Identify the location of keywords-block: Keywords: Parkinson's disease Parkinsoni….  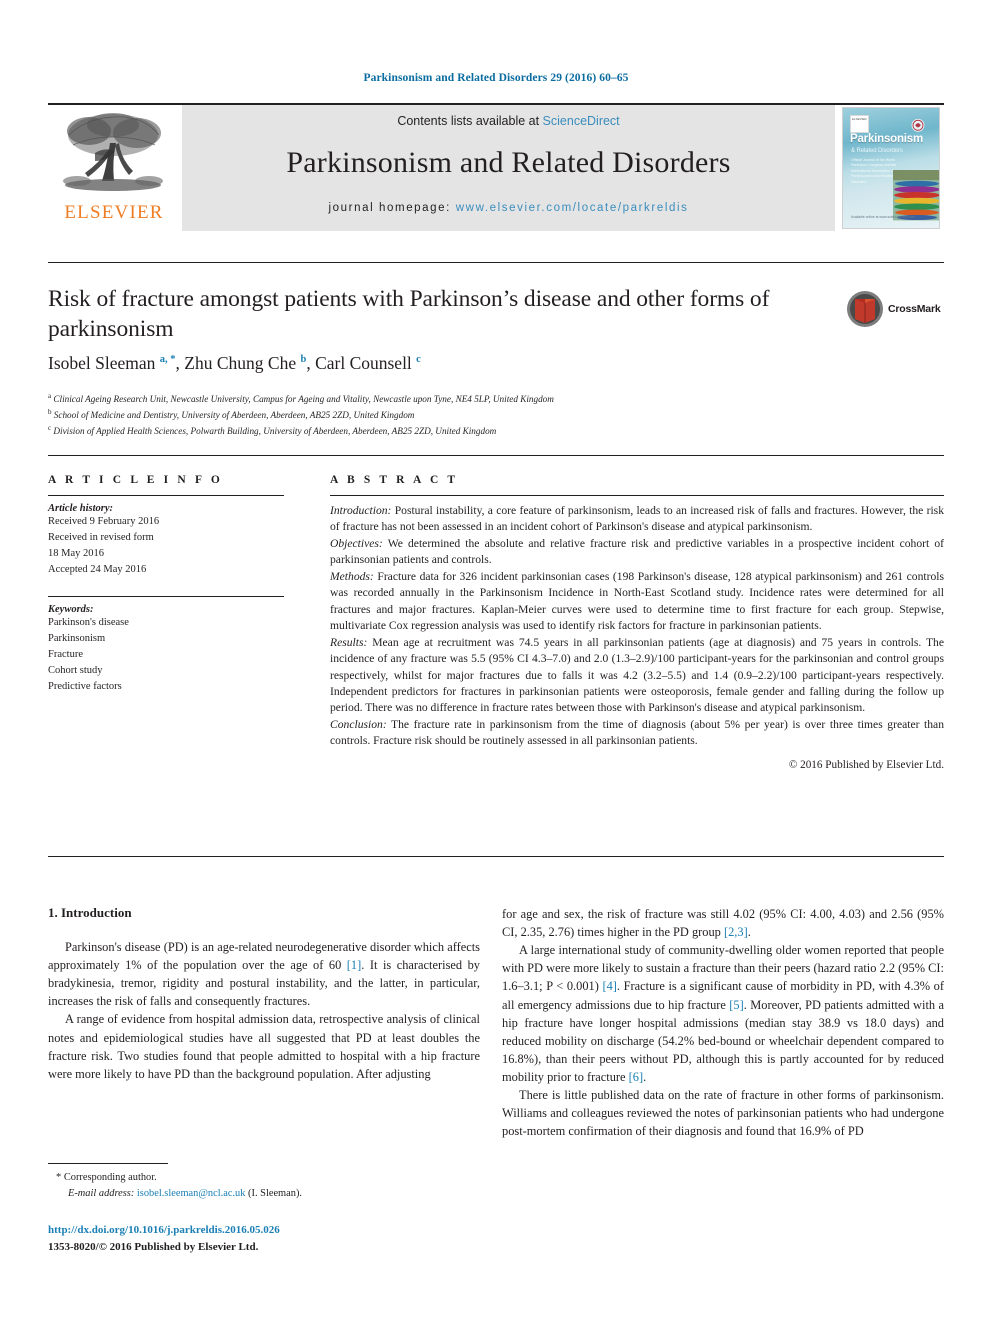
(166, 649).